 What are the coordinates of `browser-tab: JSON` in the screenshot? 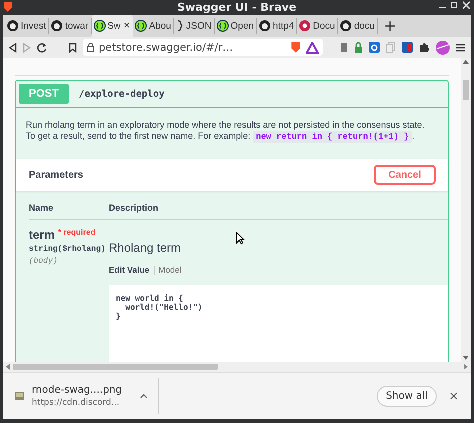 It's located at (194, 26).